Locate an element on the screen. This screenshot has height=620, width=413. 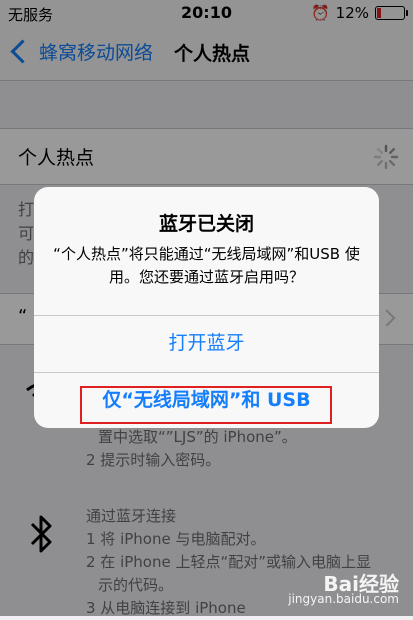
alert-title: 蓝牙已关闭 is located at coordinates (206, 224).